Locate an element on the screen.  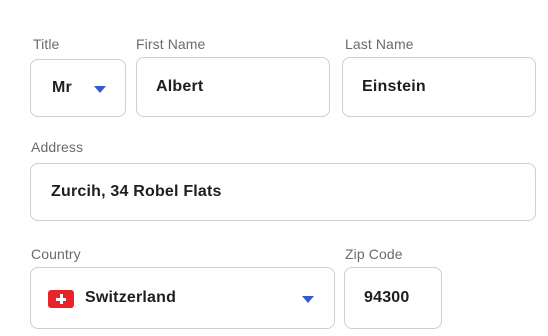
last-name-input: Einstein is located at coordinates (439, 87).